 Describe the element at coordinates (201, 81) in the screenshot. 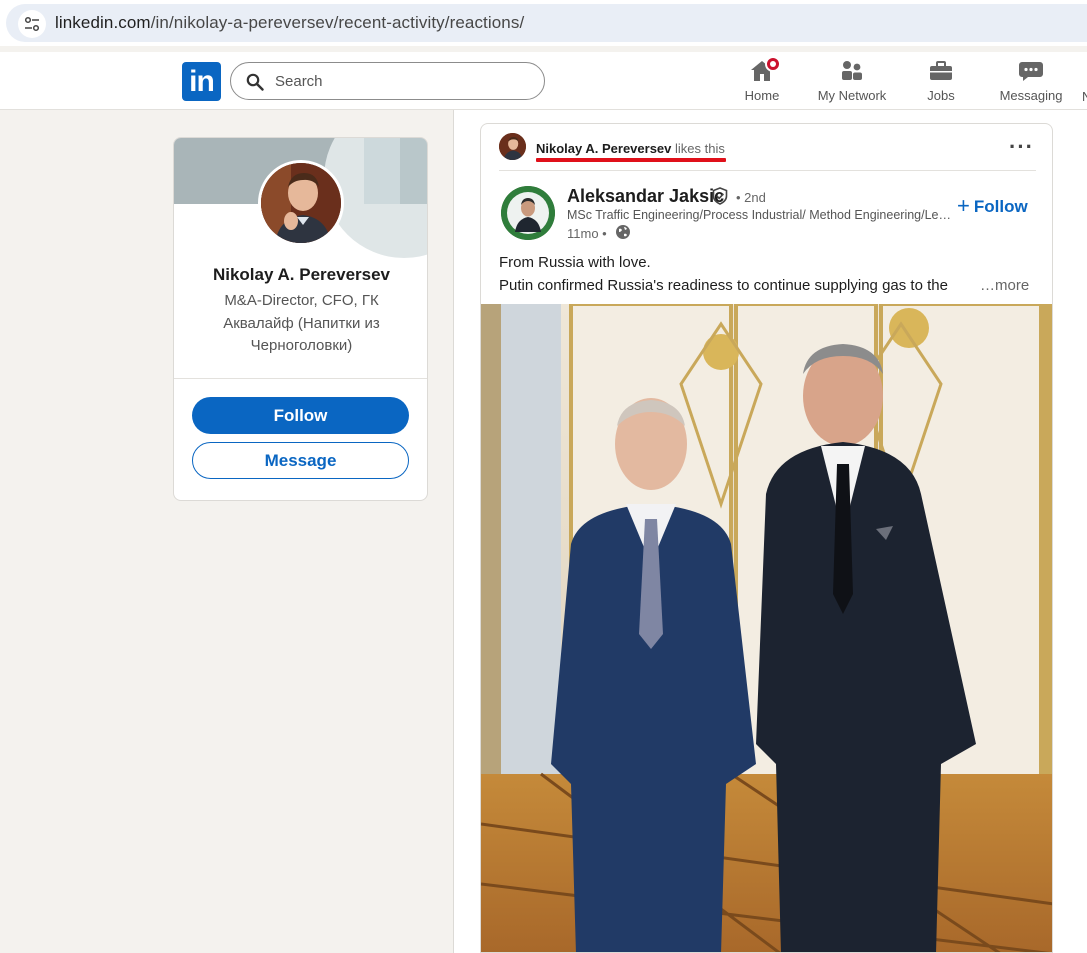

I see `linkedin-logo: in` at that location.